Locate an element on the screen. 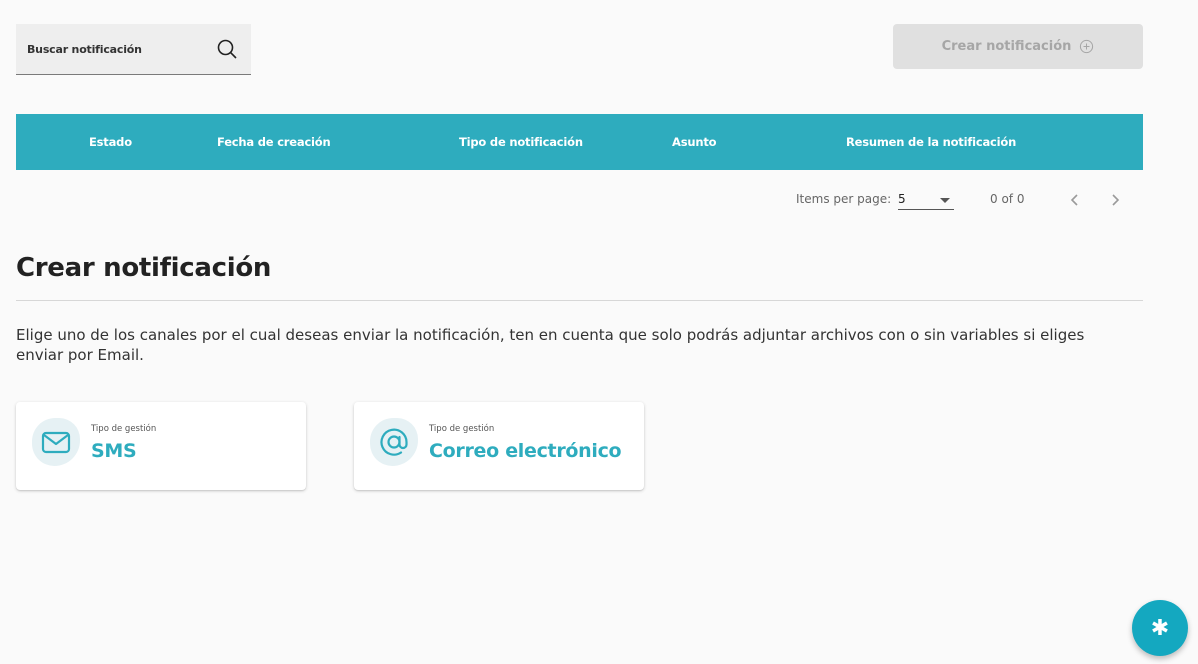 The height and width of the screenshot is (664, 1198). paginator: Items per page: 5 0 of 0 is located at coordinates (969, 200).